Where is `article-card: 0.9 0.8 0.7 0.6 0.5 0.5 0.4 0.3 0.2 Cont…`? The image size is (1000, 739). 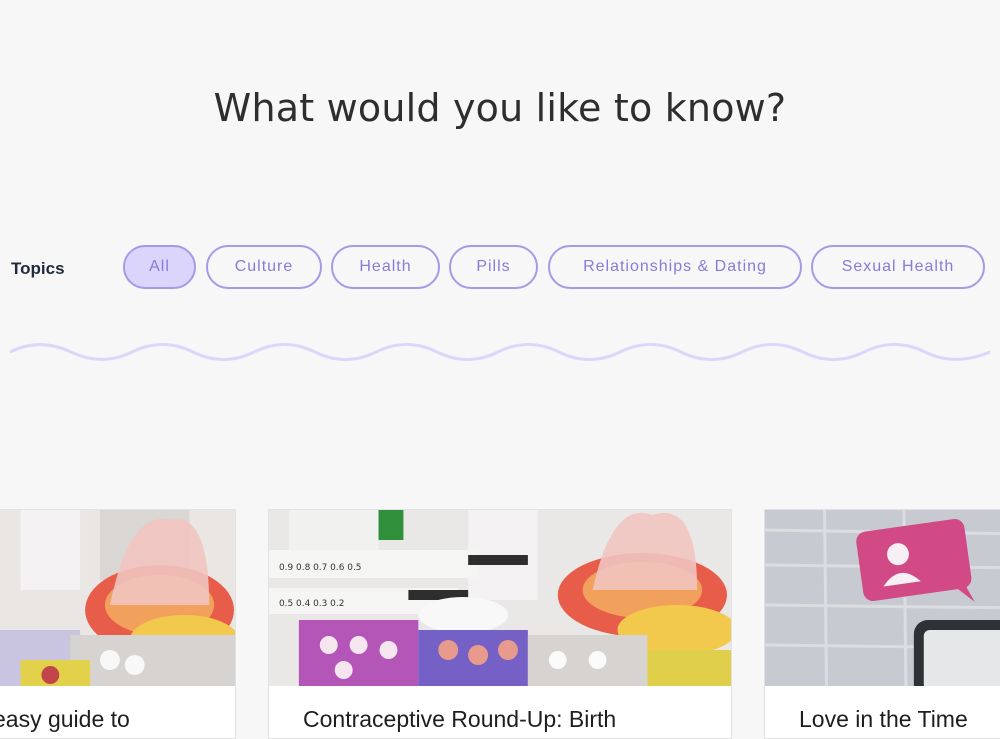
article-card: 0.9 0.8 0.7 0.6 0.5 0.5 0.4 0.3 0.2 Cont… is located at coordinates (500, 624).